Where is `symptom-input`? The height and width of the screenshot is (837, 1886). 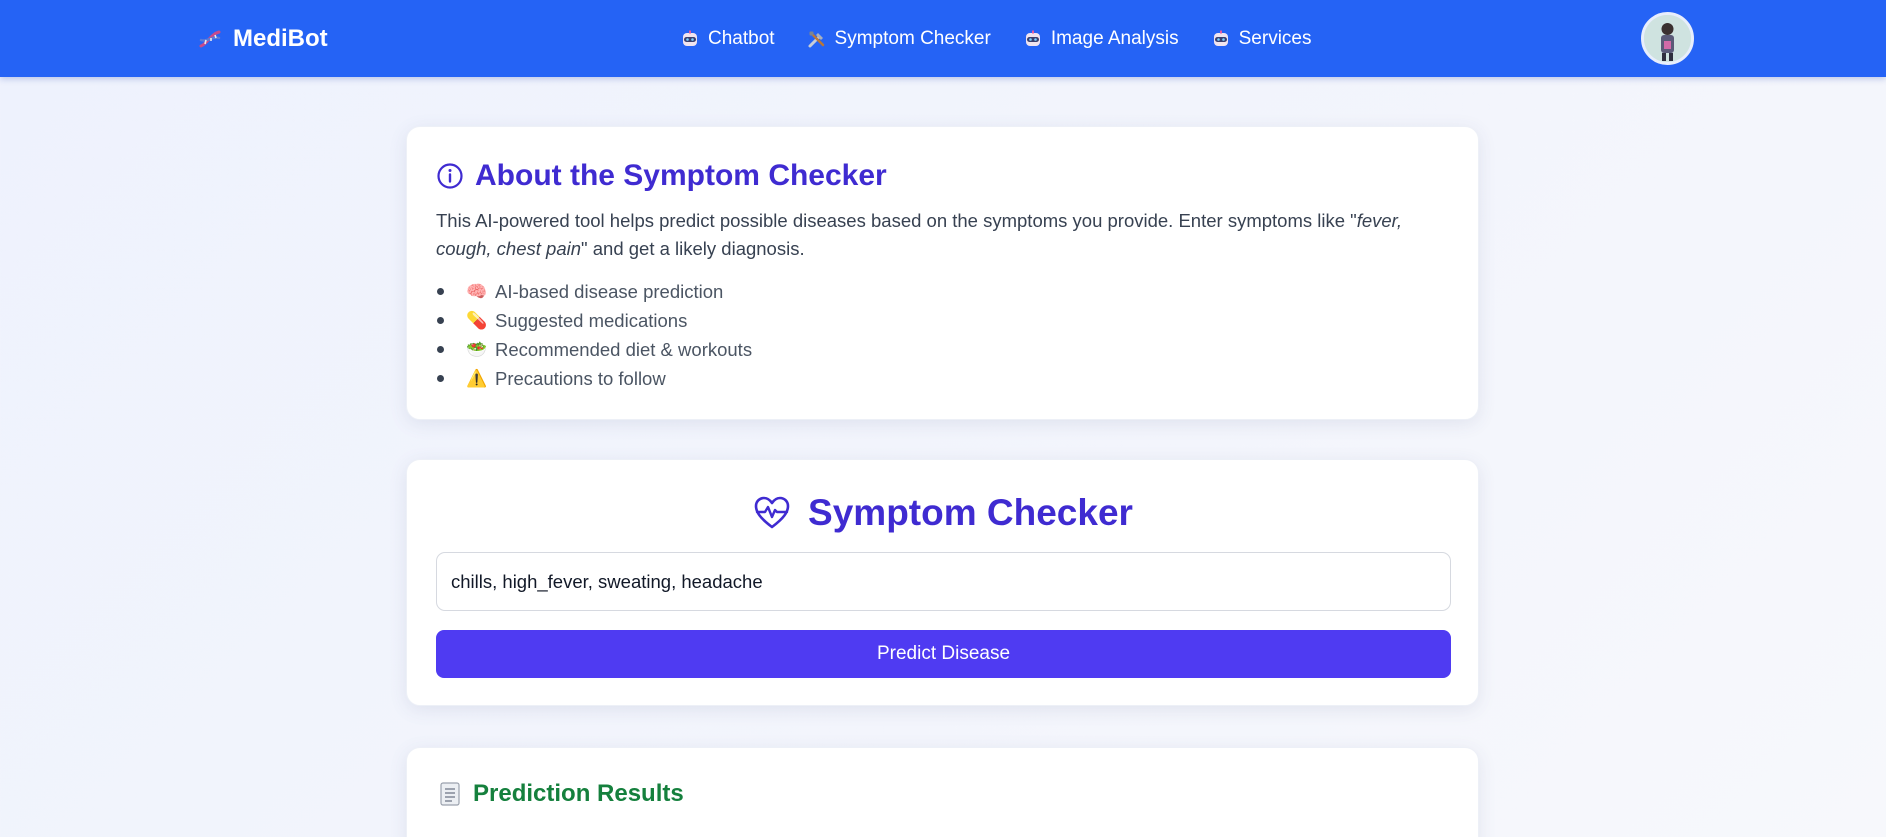 symptom-input is located at coordinates (943, 581).